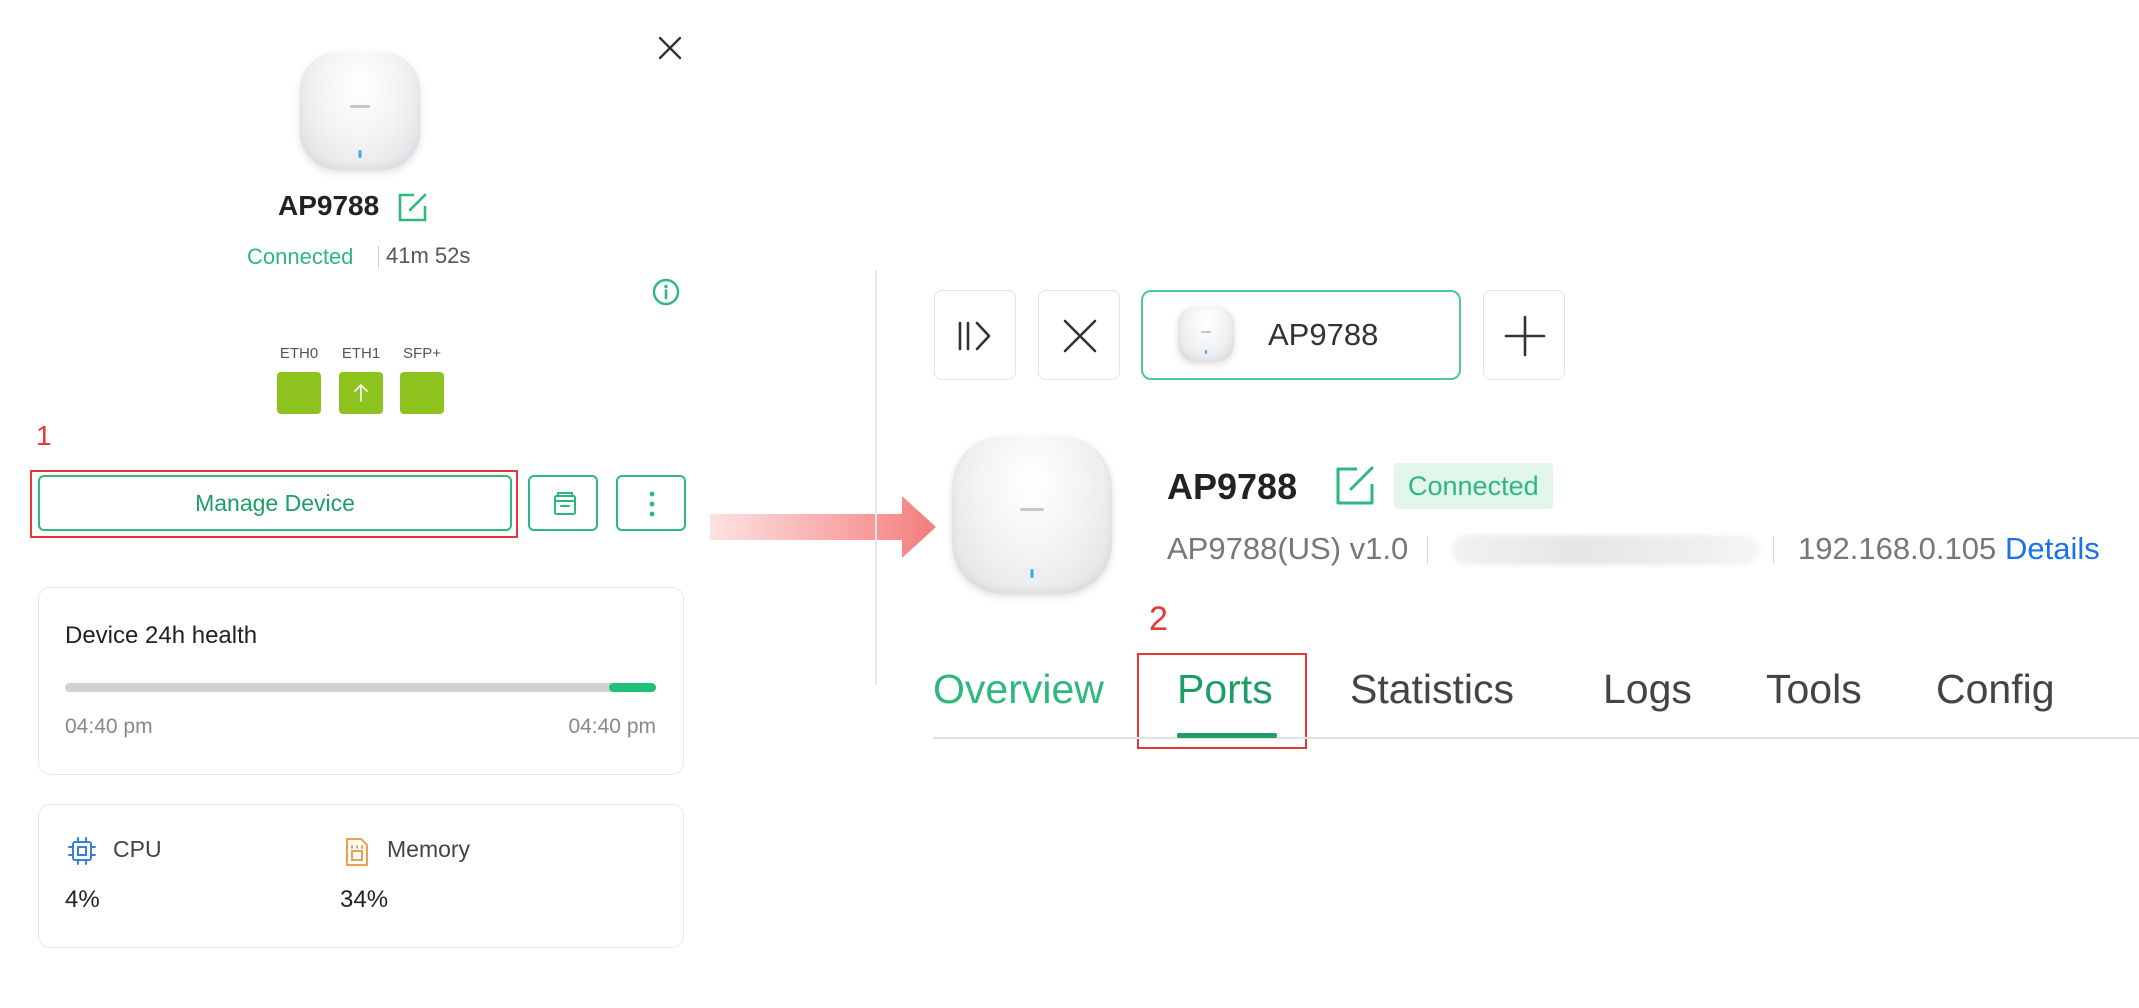  I want to click on close-tab-button, so click(1079, 335).